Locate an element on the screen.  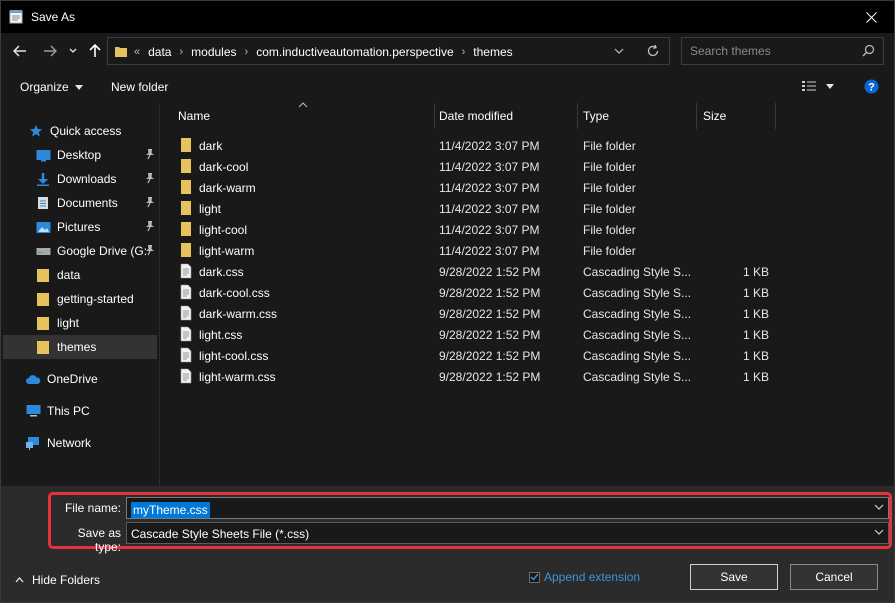
sidebar-item-light: light is located at coordinates (57, 323).